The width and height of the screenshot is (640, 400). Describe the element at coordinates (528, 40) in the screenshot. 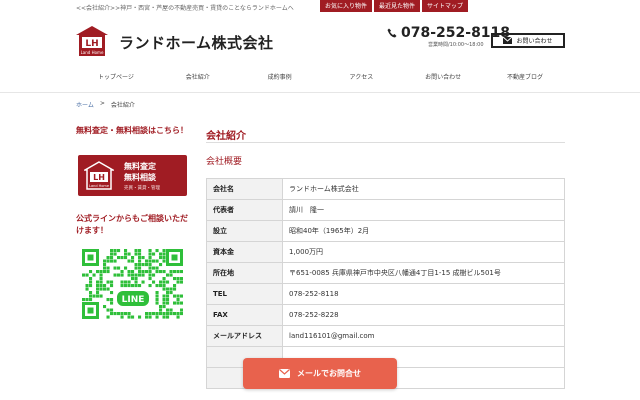

I see `contact-button: お問い合わせ` at that location.